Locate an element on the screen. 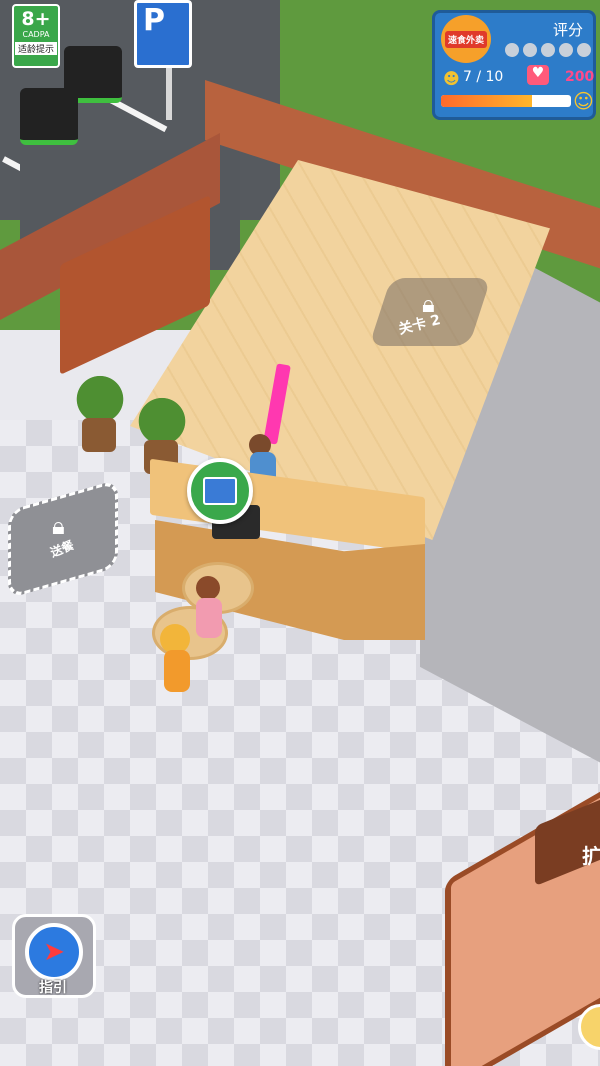 Image resolution: width=600 pixels, height=1066 pixels. compass-icon: ➤ is located at coordinates (54, 952).